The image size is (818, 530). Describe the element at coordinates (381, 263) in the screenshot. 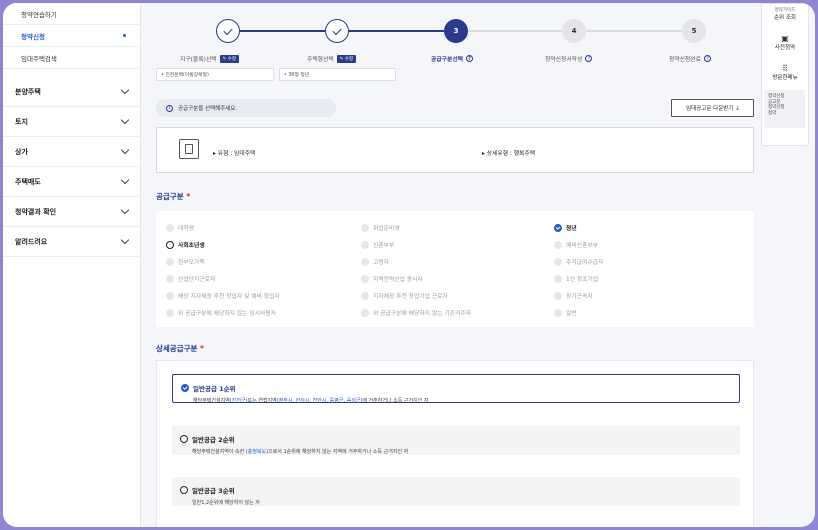

I see `option-label: 고령자` at that location.